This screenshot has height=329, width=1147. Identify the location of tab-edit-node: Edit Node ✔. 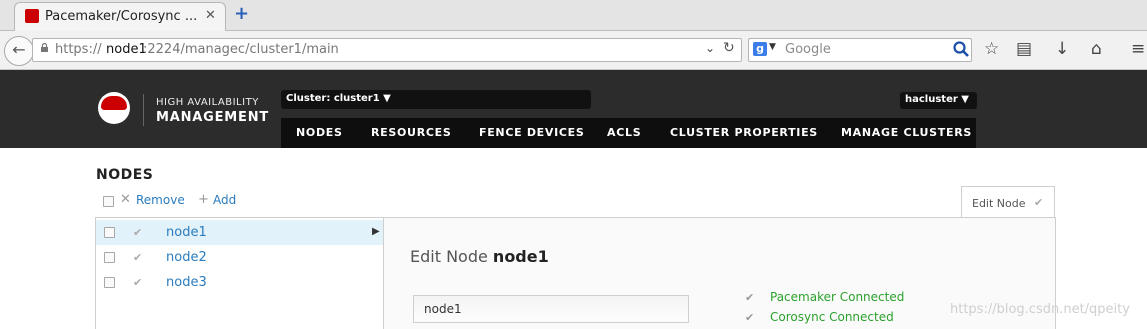
(1008, 203).